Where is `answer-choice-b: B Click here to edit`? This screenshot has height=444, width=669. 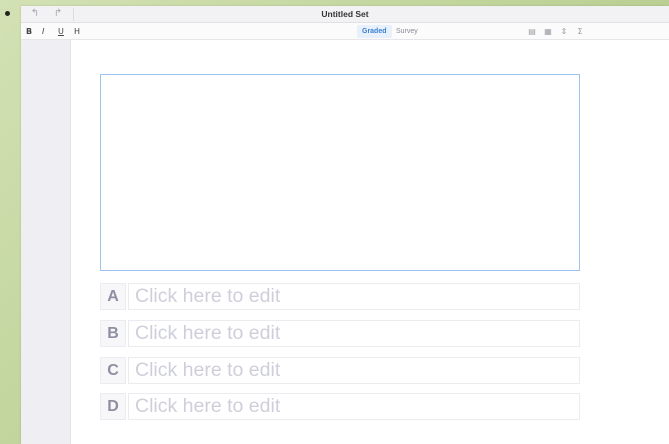
answer-choice-b: B Click here to edit is located at coordinates (340, 333).